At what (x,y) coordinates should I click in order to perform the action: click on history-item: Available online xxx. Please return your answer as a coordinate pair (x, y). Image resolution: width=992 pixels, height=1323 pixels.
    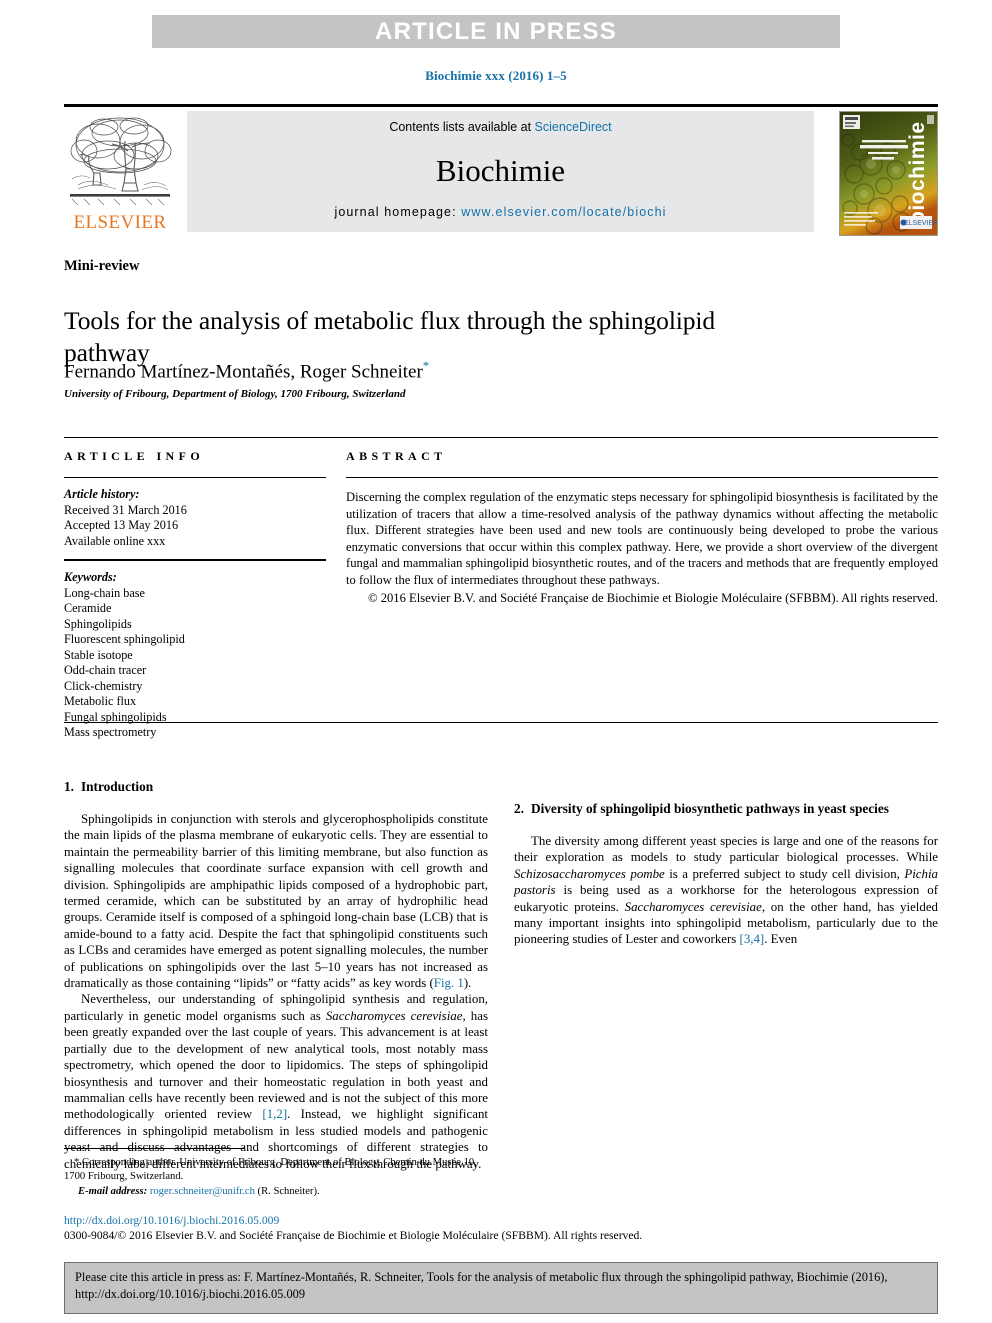
    Looking at the image, I should click on (115, 540).